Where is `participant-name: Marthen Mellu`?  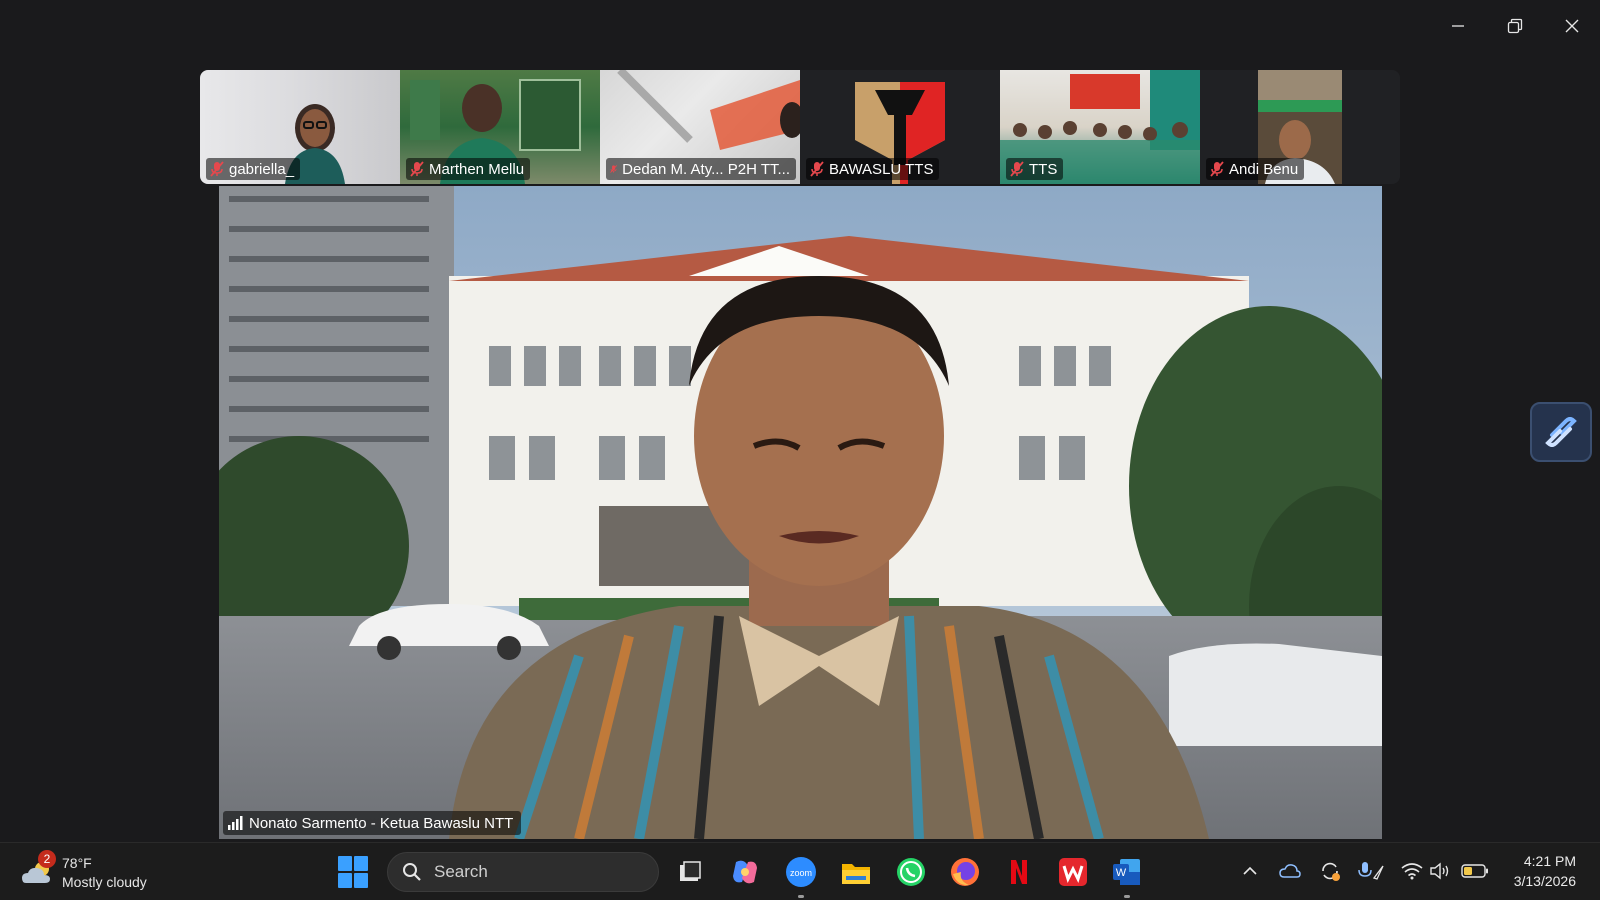 participant-name: Marthen Mellu is located at coordinates (477, 169).